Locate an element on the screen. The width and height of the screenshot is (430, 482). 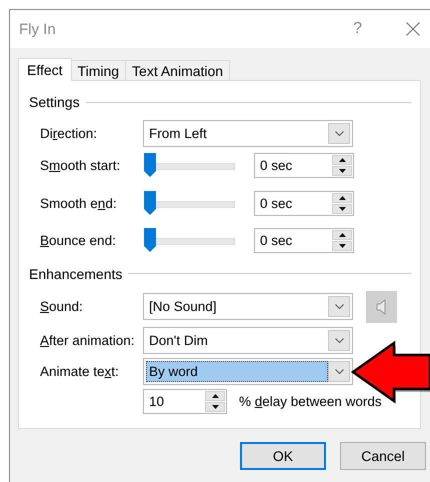
dropdown-field: From Left is located at coordinates (248, 133).